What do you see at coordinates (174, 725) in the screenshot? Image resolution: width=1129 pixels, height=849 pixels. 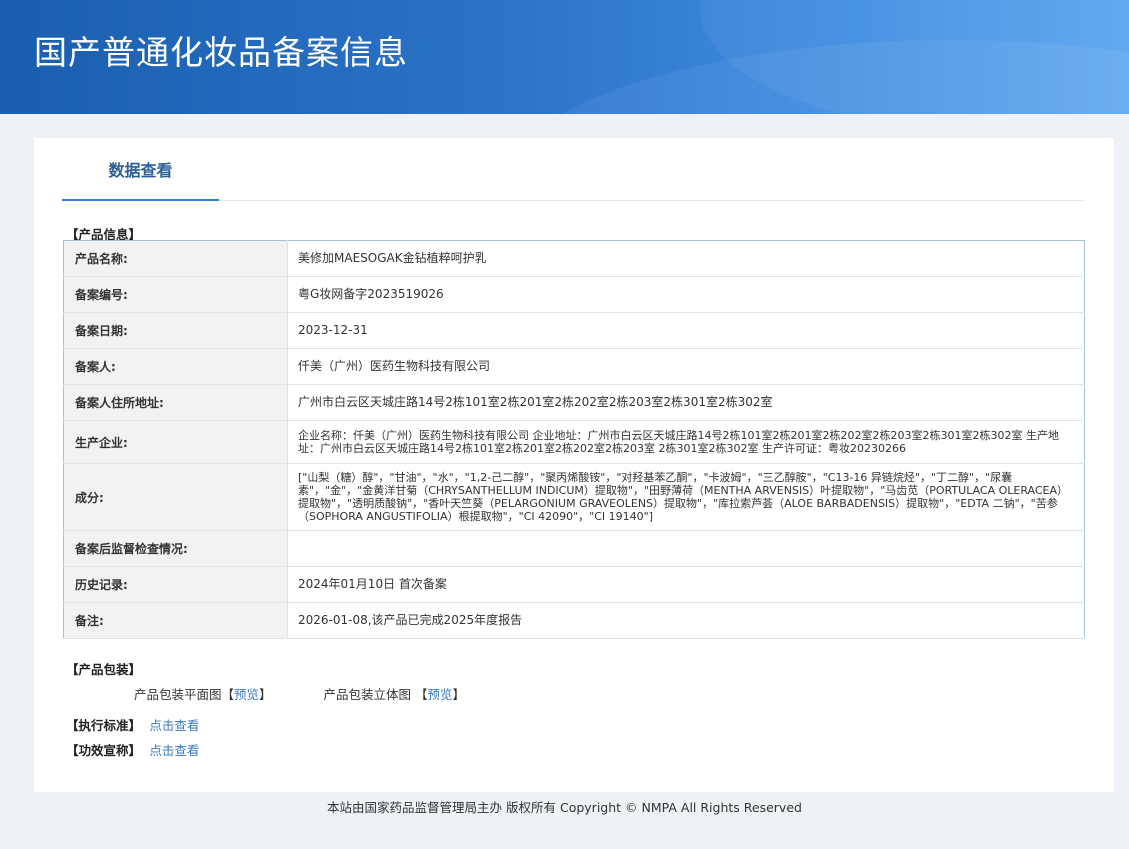 I see `standard-view-link: 点击查看` at bounding box center [174, 725].